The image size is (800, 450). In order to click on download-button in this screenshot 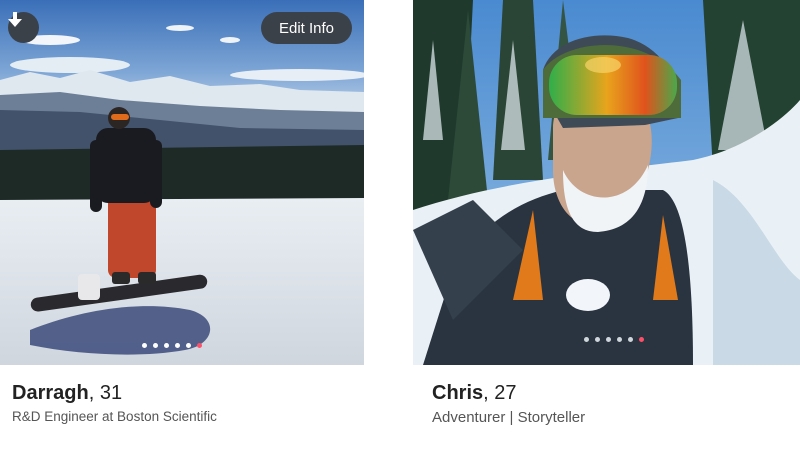, I will do `click(23, 27)`.